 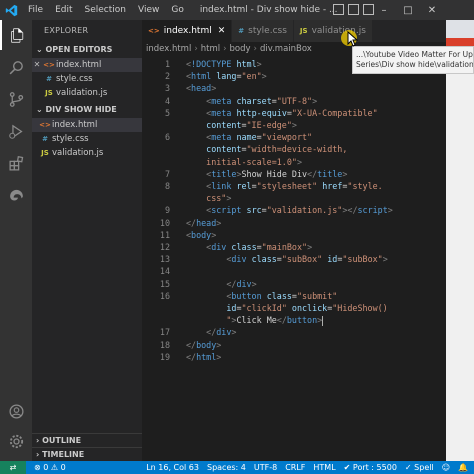 I want to click on code-line: 4 <meta charset="UTF-8">, so click(x=294, y=101).